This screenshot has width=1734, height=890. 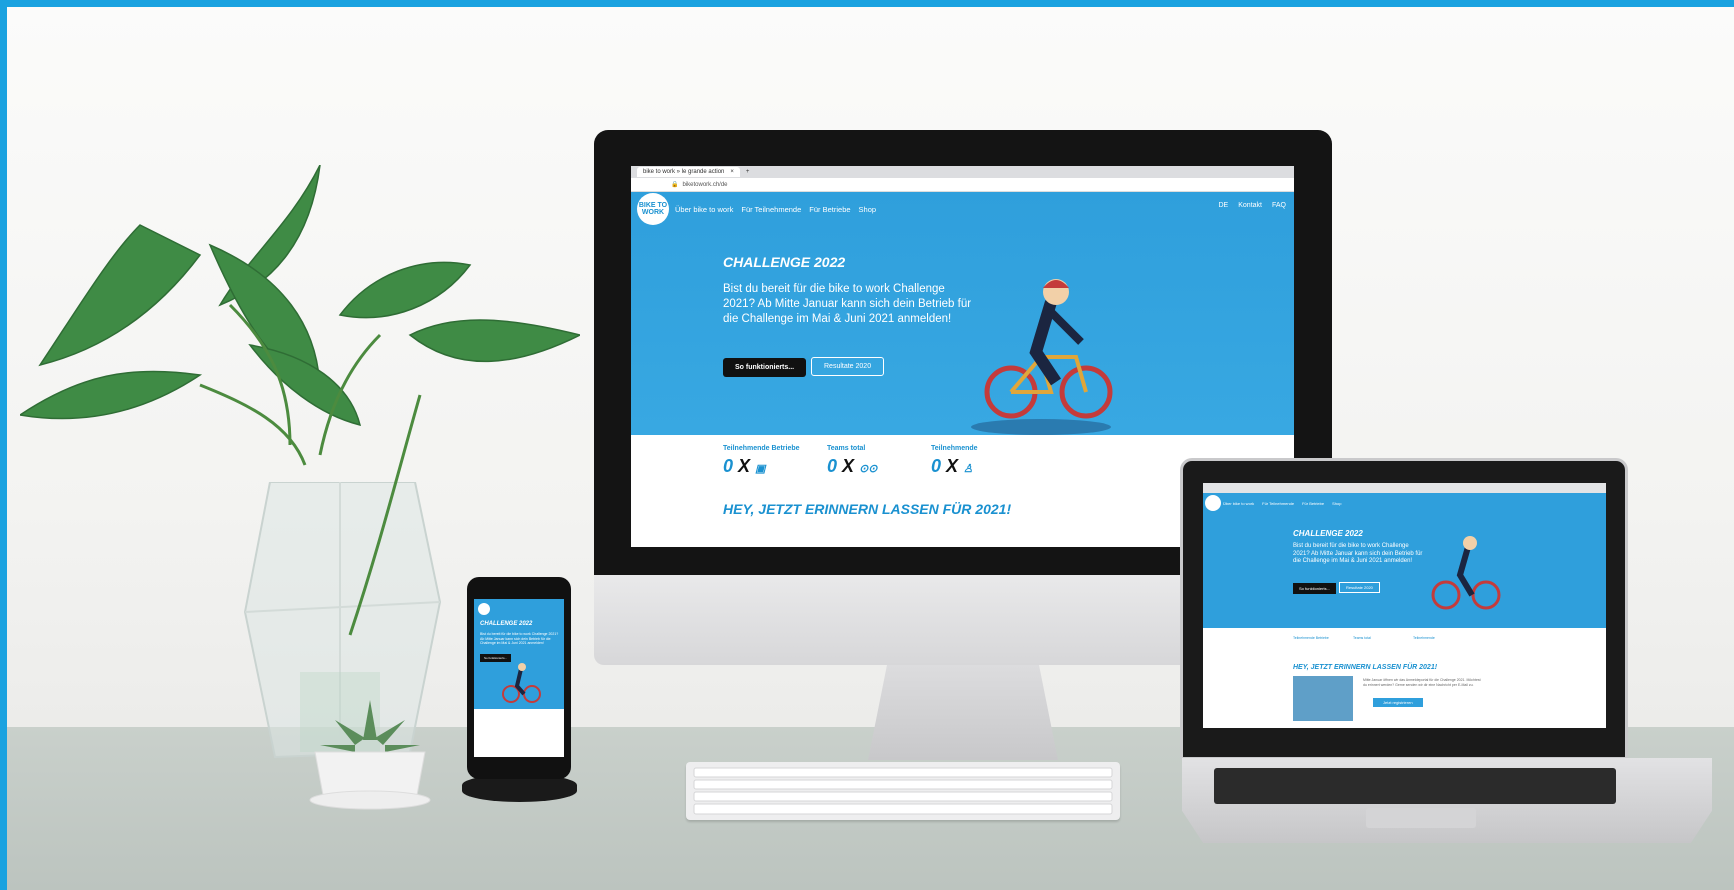 What do you see at coordinates (1466, 573) in the screenshot?
I see `laptop-cyclist-illustration` at bounding box center [1466, 573].